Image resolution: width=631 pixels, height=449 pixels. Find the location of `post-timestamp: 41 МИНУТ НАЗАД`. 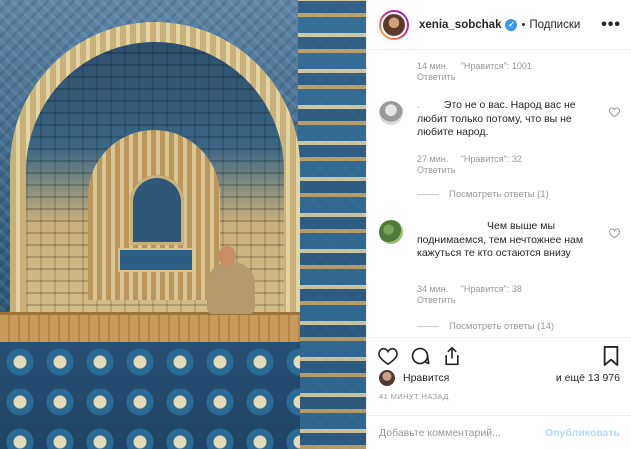

post-timestamp: 41 МИНУТ НАЗАД is located at coordinates (414, 396).